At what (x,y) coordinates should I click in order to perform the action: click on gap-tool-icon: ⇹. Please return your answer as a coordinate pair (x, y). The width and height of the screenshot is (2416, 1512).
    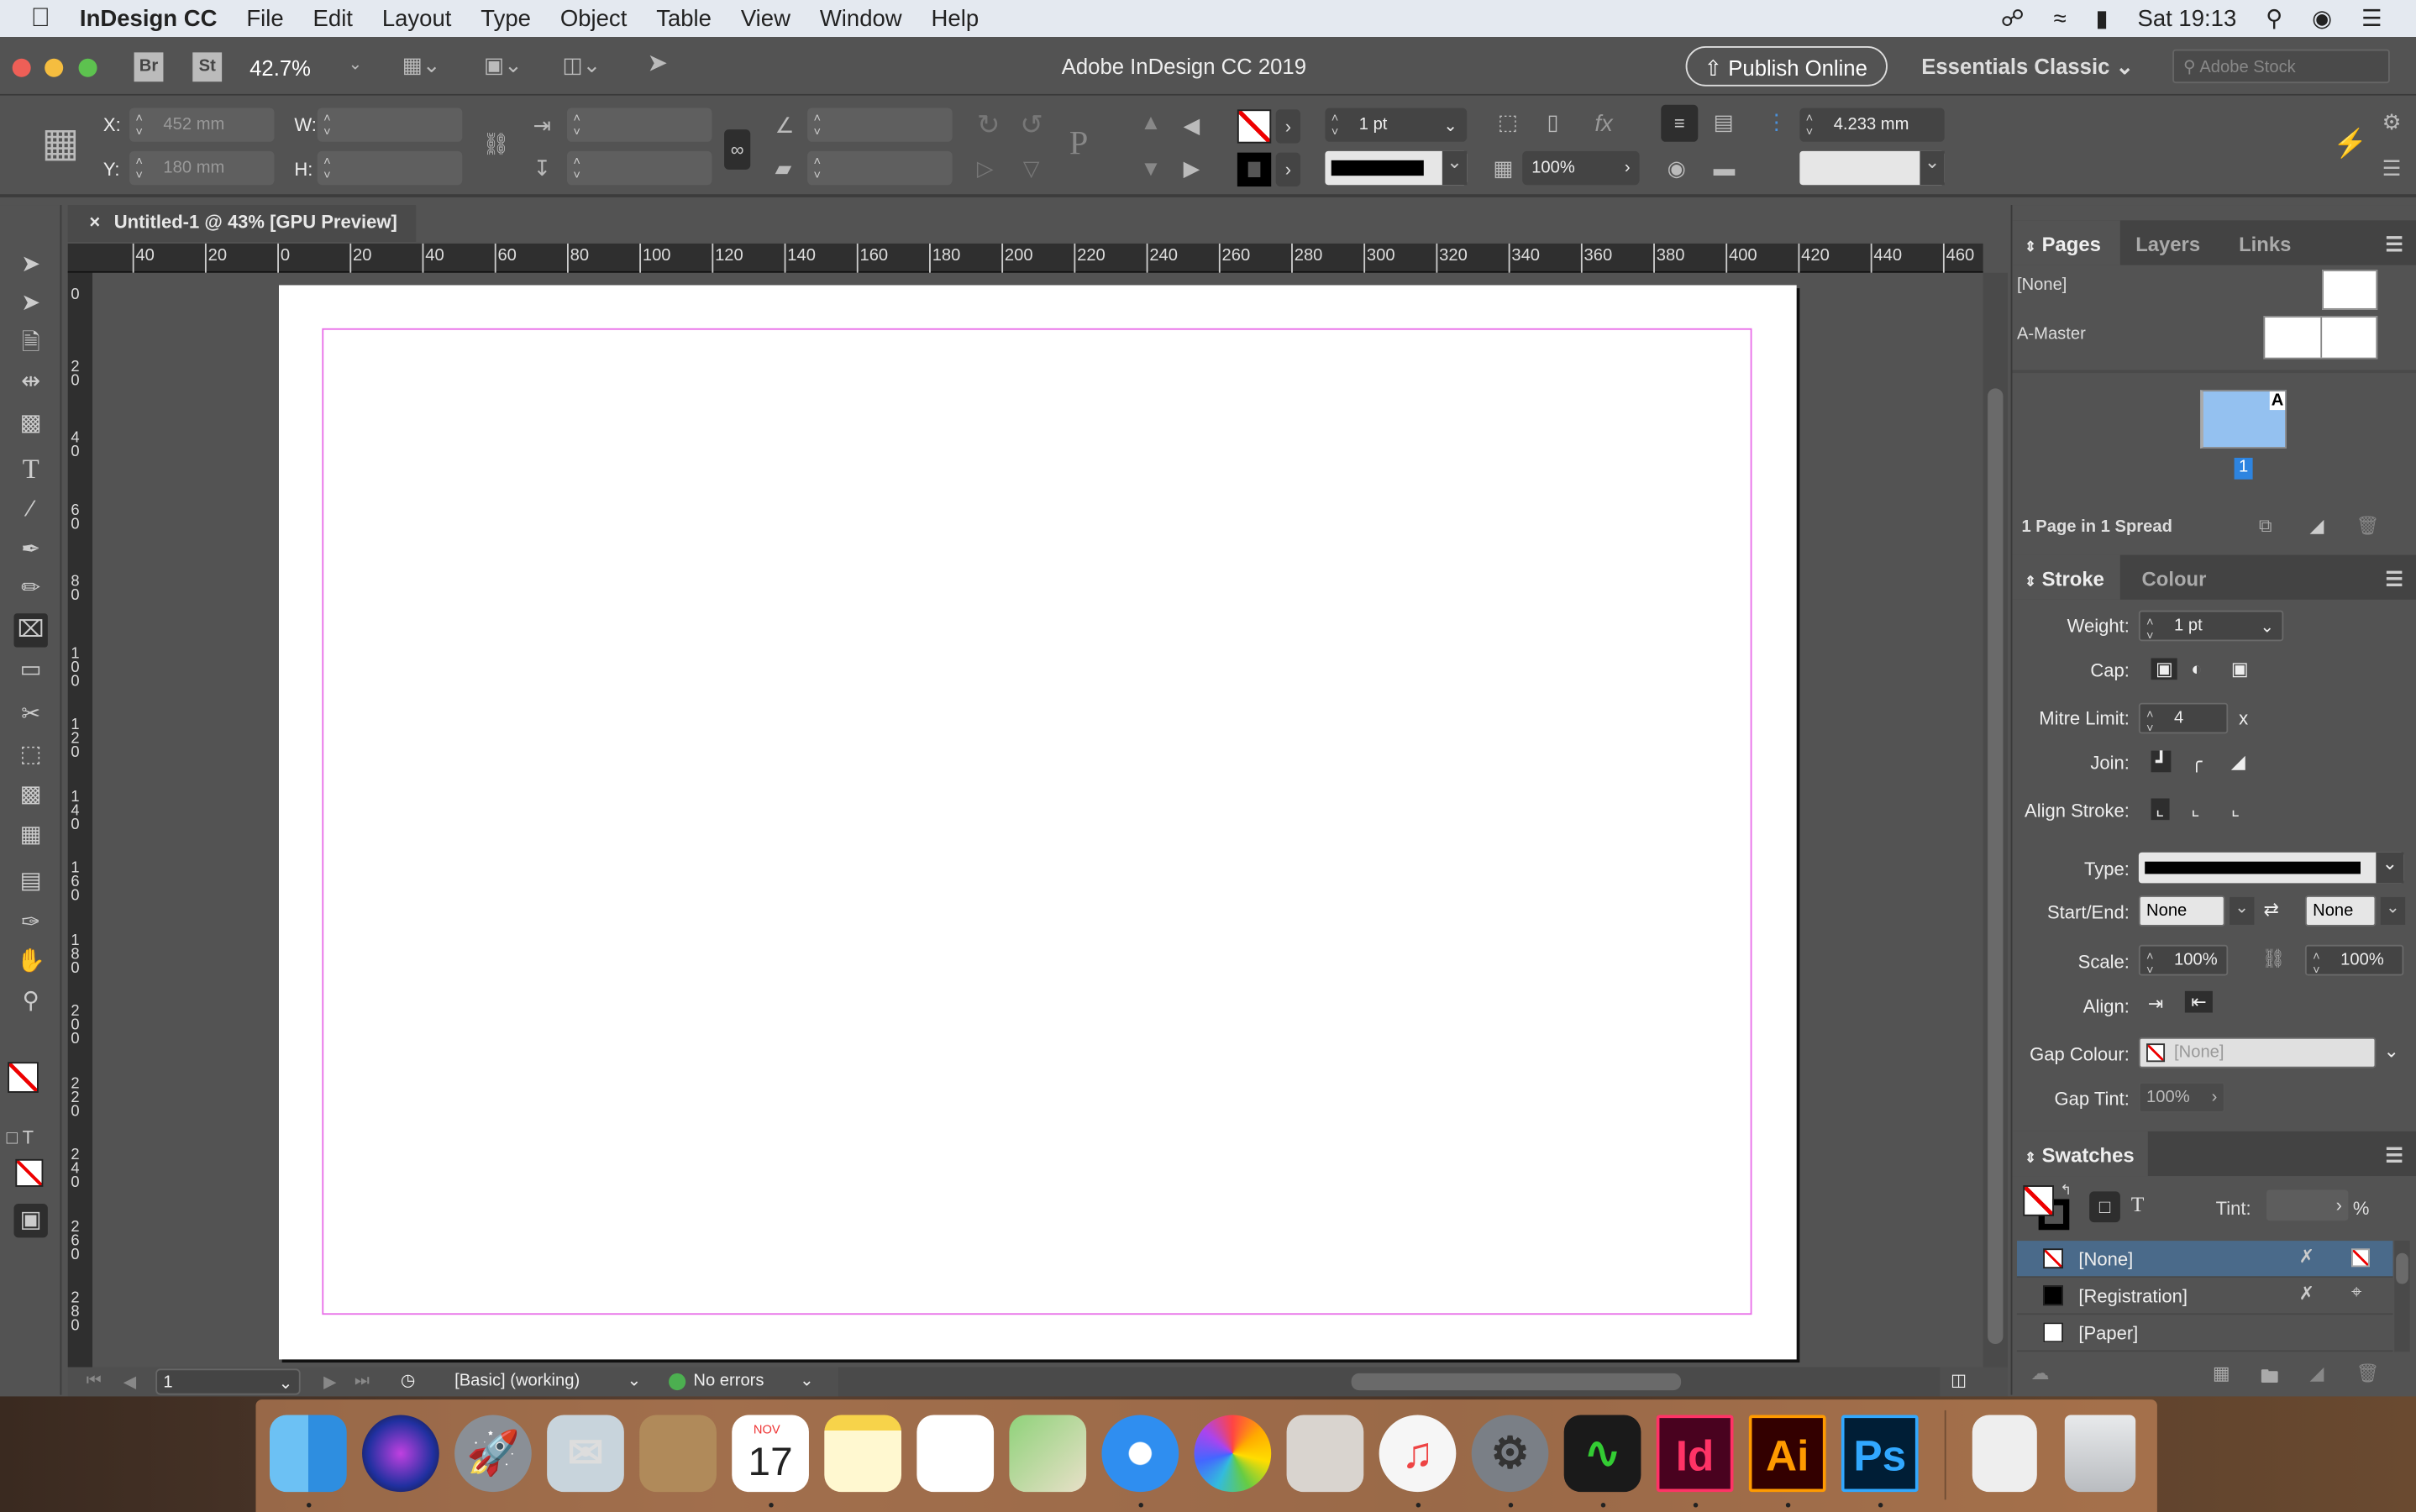
    Looking at the image, I should click on (31, 382).